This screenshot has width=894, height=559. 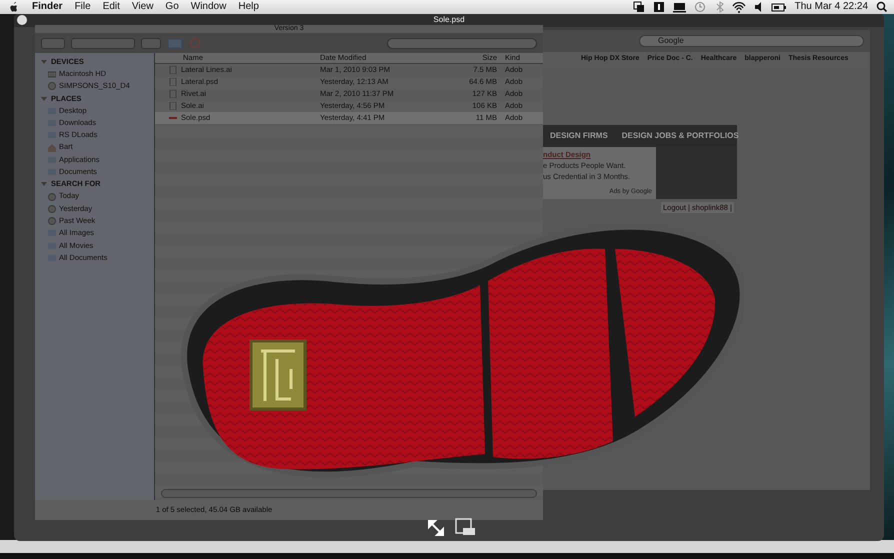 I want to click on scrollbar, so click(x=349, y=493).